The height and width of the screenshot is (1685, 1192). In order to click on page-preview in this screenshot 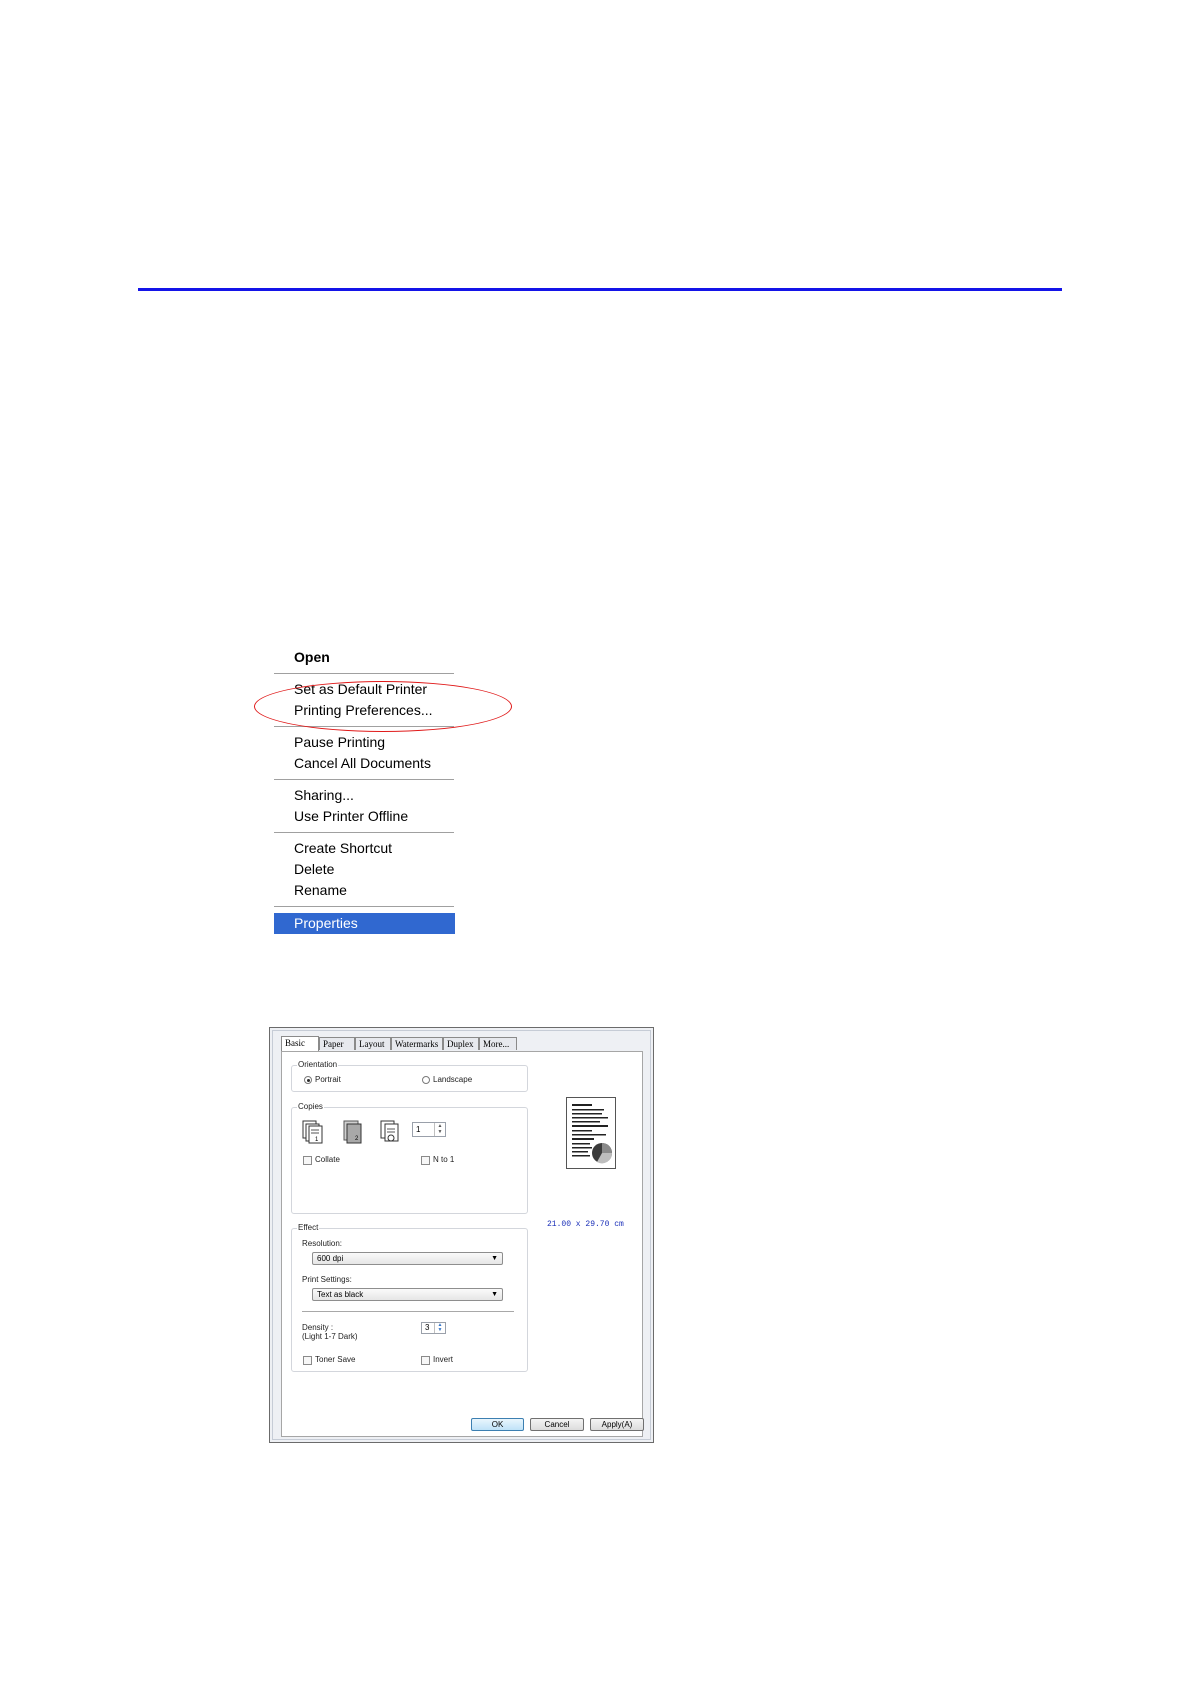, I will do `click(591, 1133)`.